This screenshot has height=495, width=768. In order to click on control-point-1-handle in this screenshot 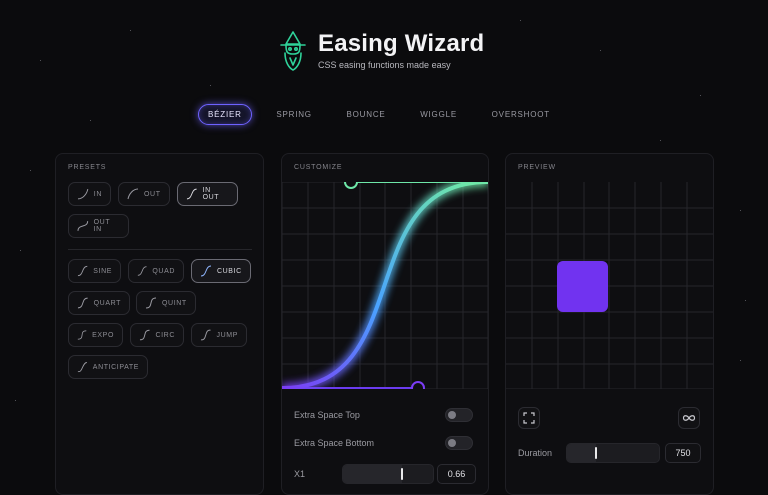, I will do `click(418, 385)`.